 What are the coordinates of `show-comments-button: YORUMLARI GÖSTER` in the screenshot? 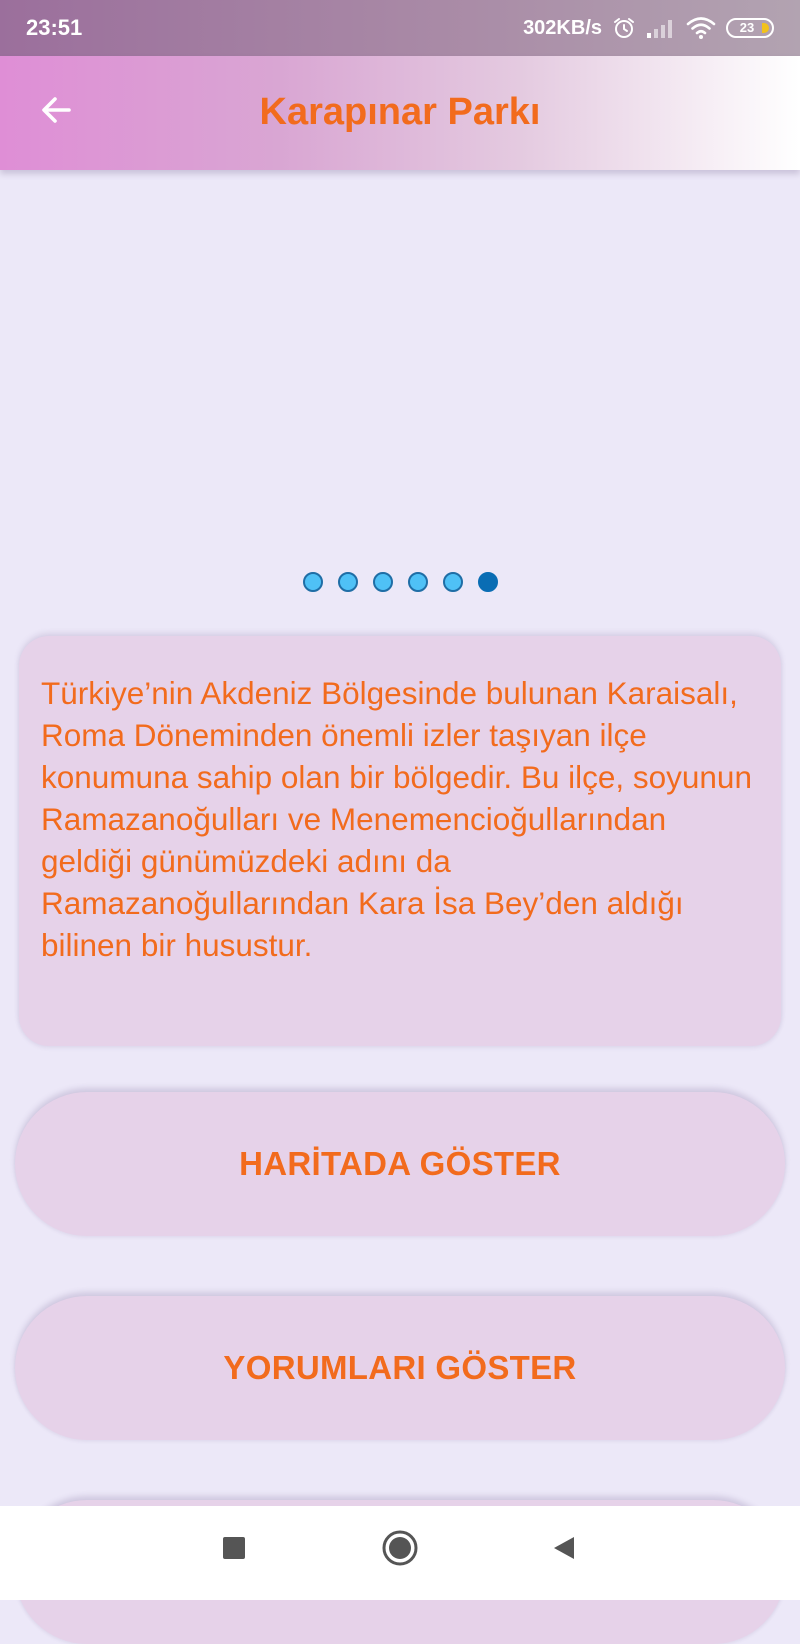 It's located at (400, 1368).